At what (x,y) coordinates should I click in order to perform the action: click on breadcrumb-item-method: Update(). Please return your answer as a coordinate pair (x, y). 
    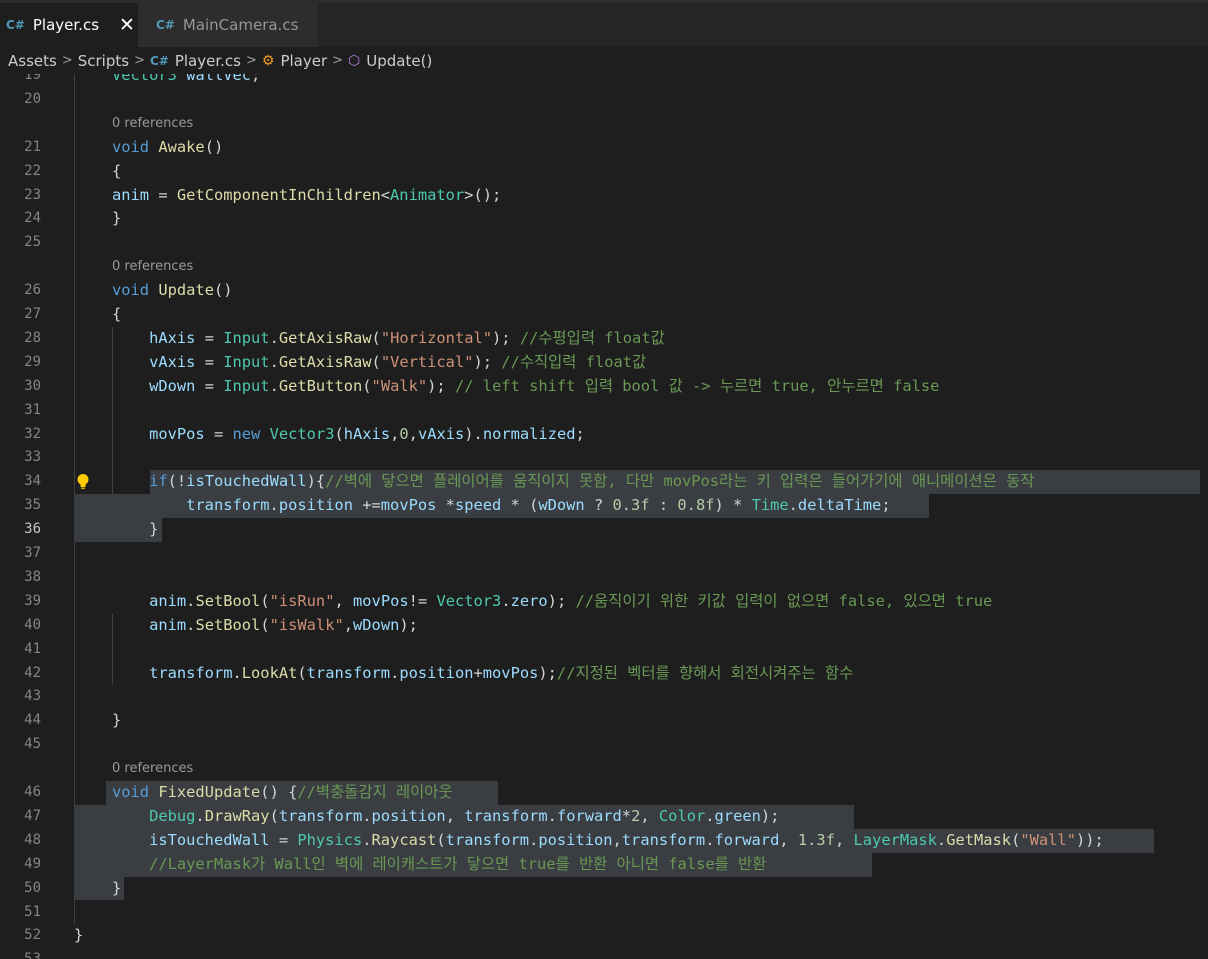
    Looking at the image, I should click on (399, 61).